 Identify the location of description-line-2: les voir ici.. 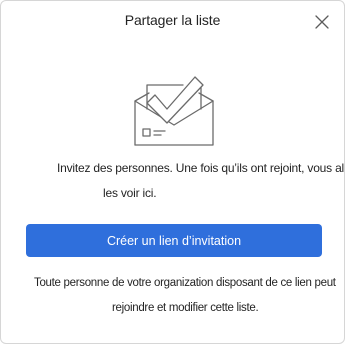
(130, 193).